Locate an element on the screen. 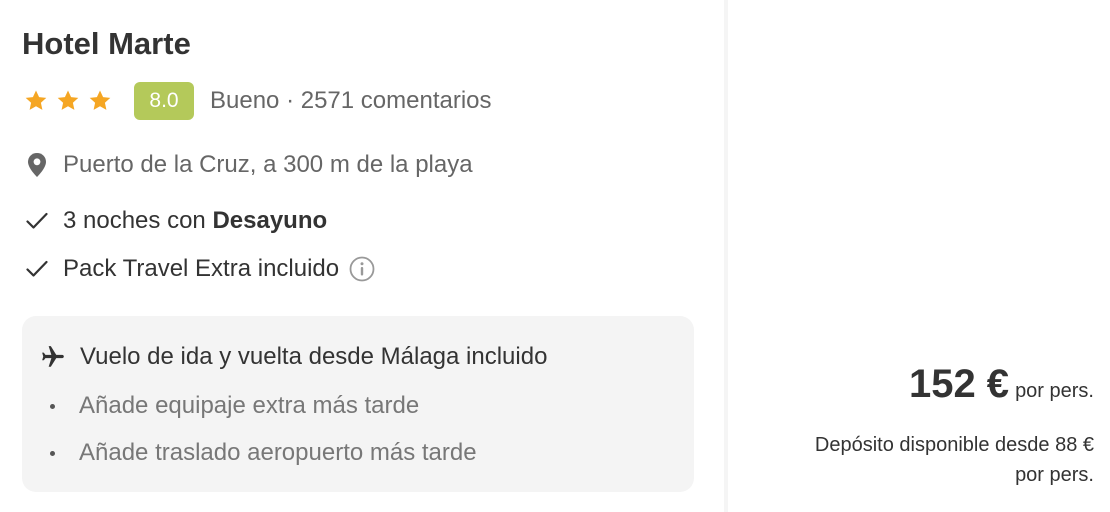  flight-extra-item: Añade equipaje extra más tarde is located at coordinates (234, 406).